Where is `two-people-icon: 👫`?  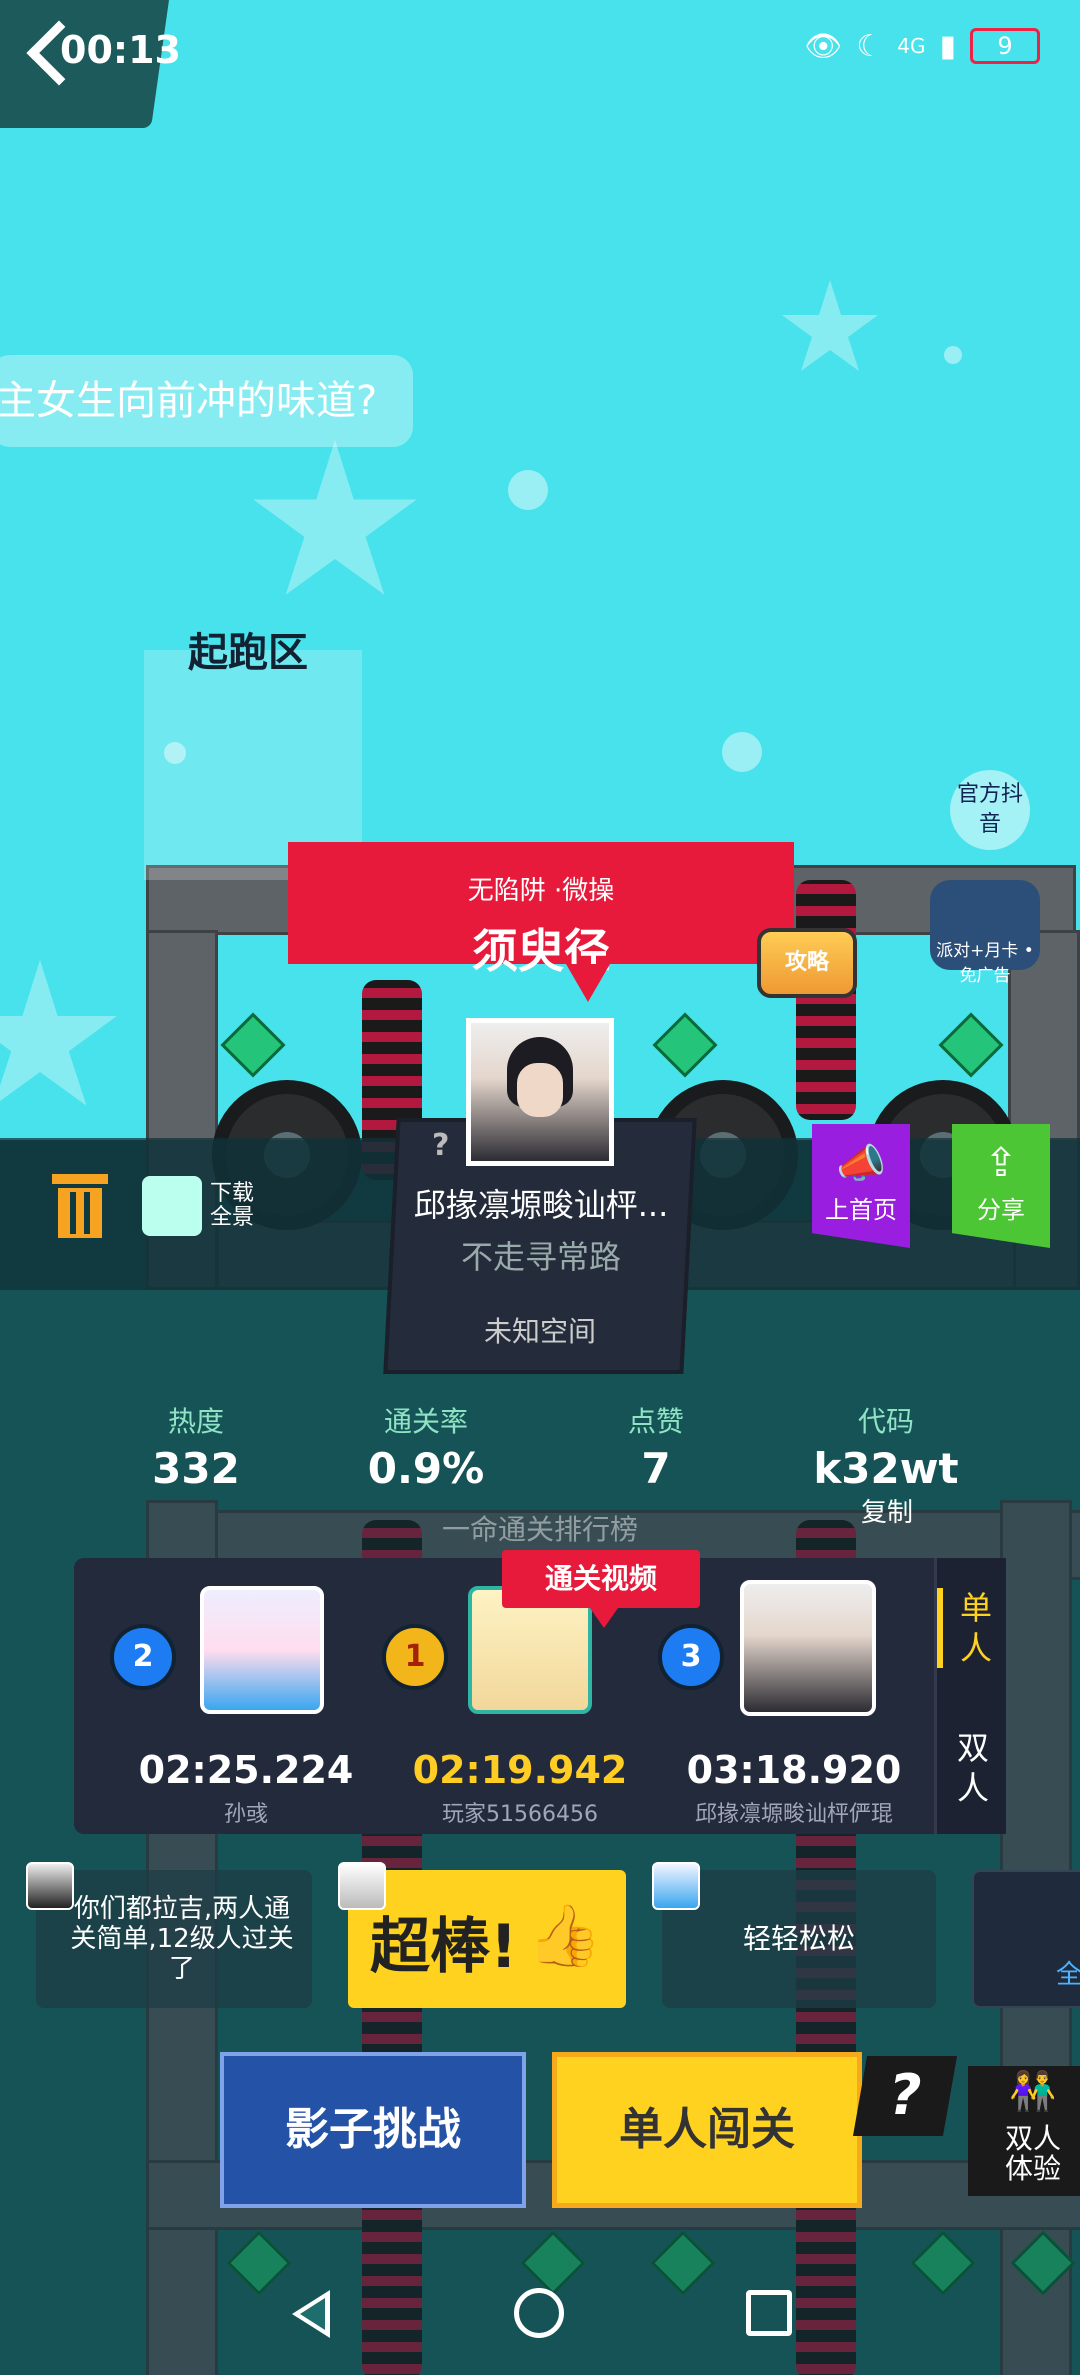 two-people-icon: 👫 is located at coordinates (1033, 2091).